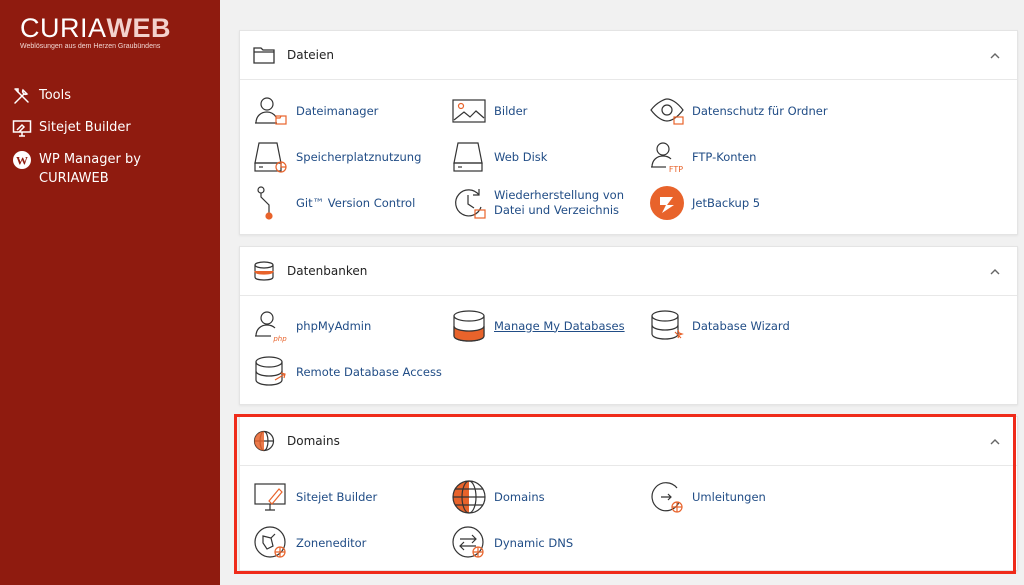 This screenshot has height=585, width=1024. Describe the element at coordinates (356, 202) in the screenshot. I see `tool-label: Git™ Version Control` at that location.